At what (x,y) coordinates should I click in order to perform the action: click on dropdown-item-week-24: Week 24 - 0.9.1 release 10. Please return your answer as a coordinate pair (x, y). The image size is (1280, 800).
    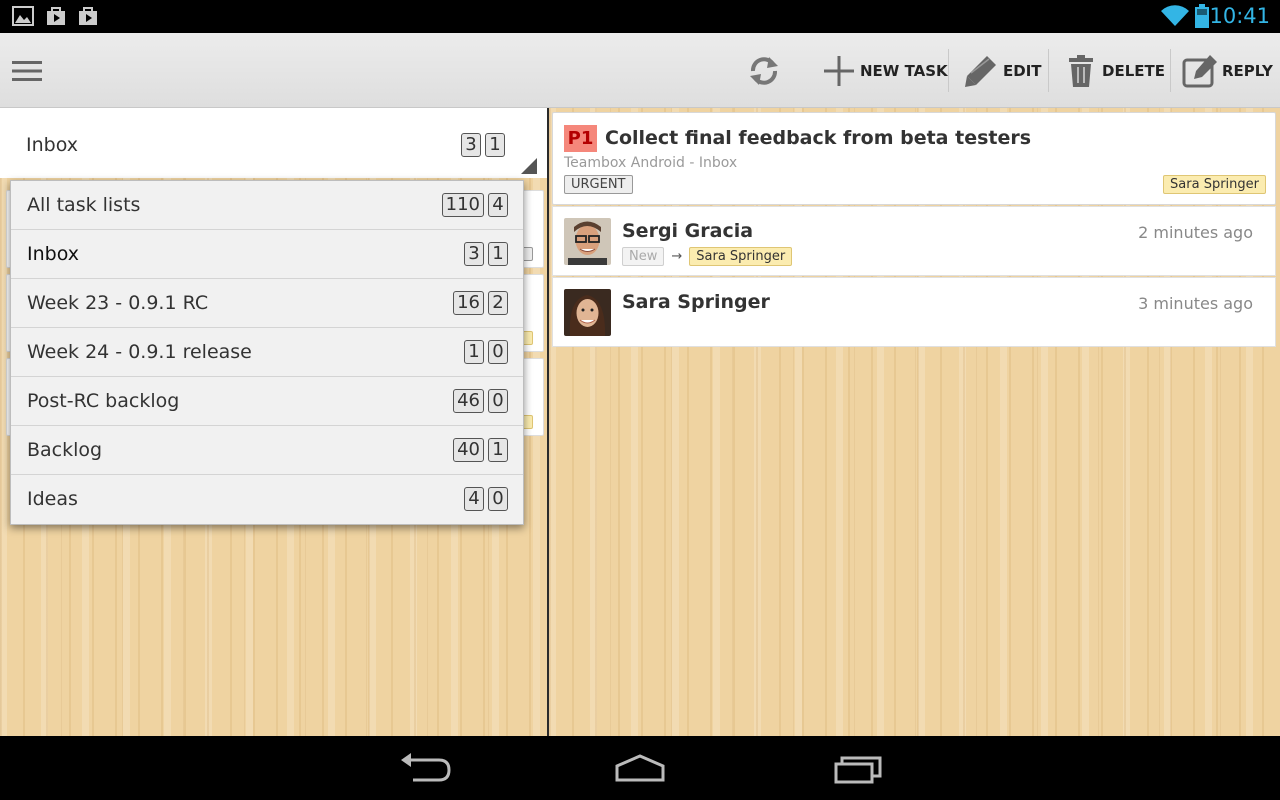
    Looking at the image, I should click on (267, 352).